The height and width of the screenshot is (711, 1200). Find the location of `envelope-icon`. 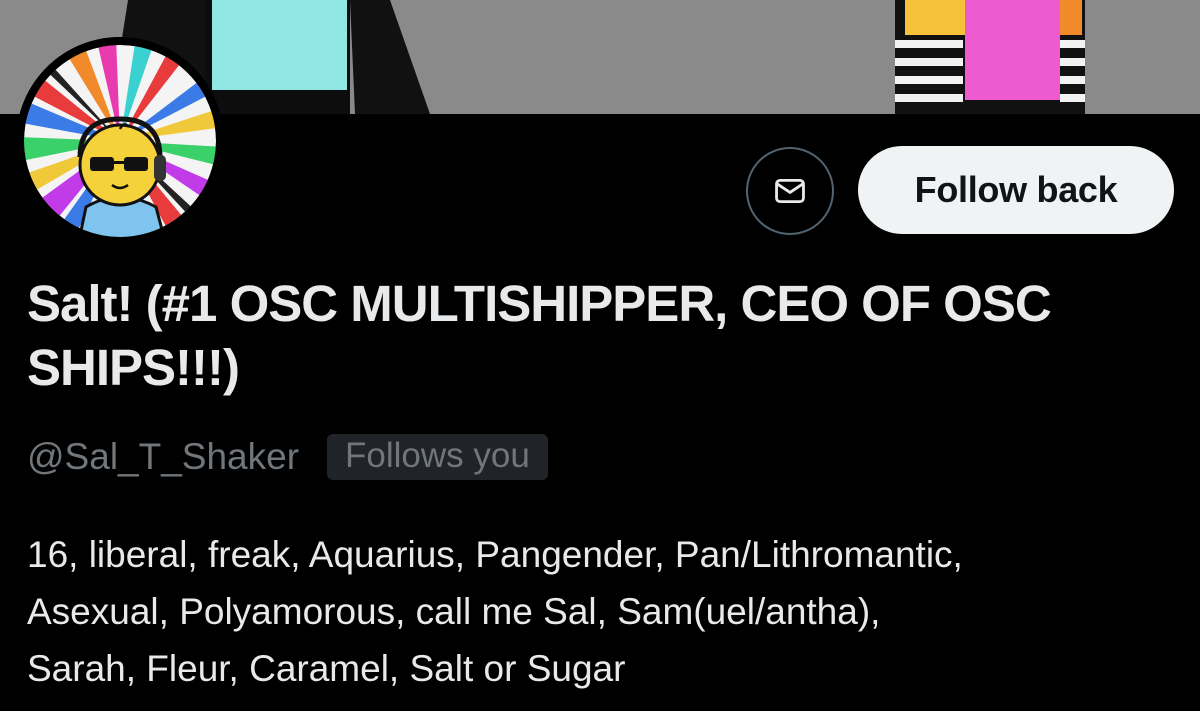

envelope-icon is located at coordinates (790, 191).